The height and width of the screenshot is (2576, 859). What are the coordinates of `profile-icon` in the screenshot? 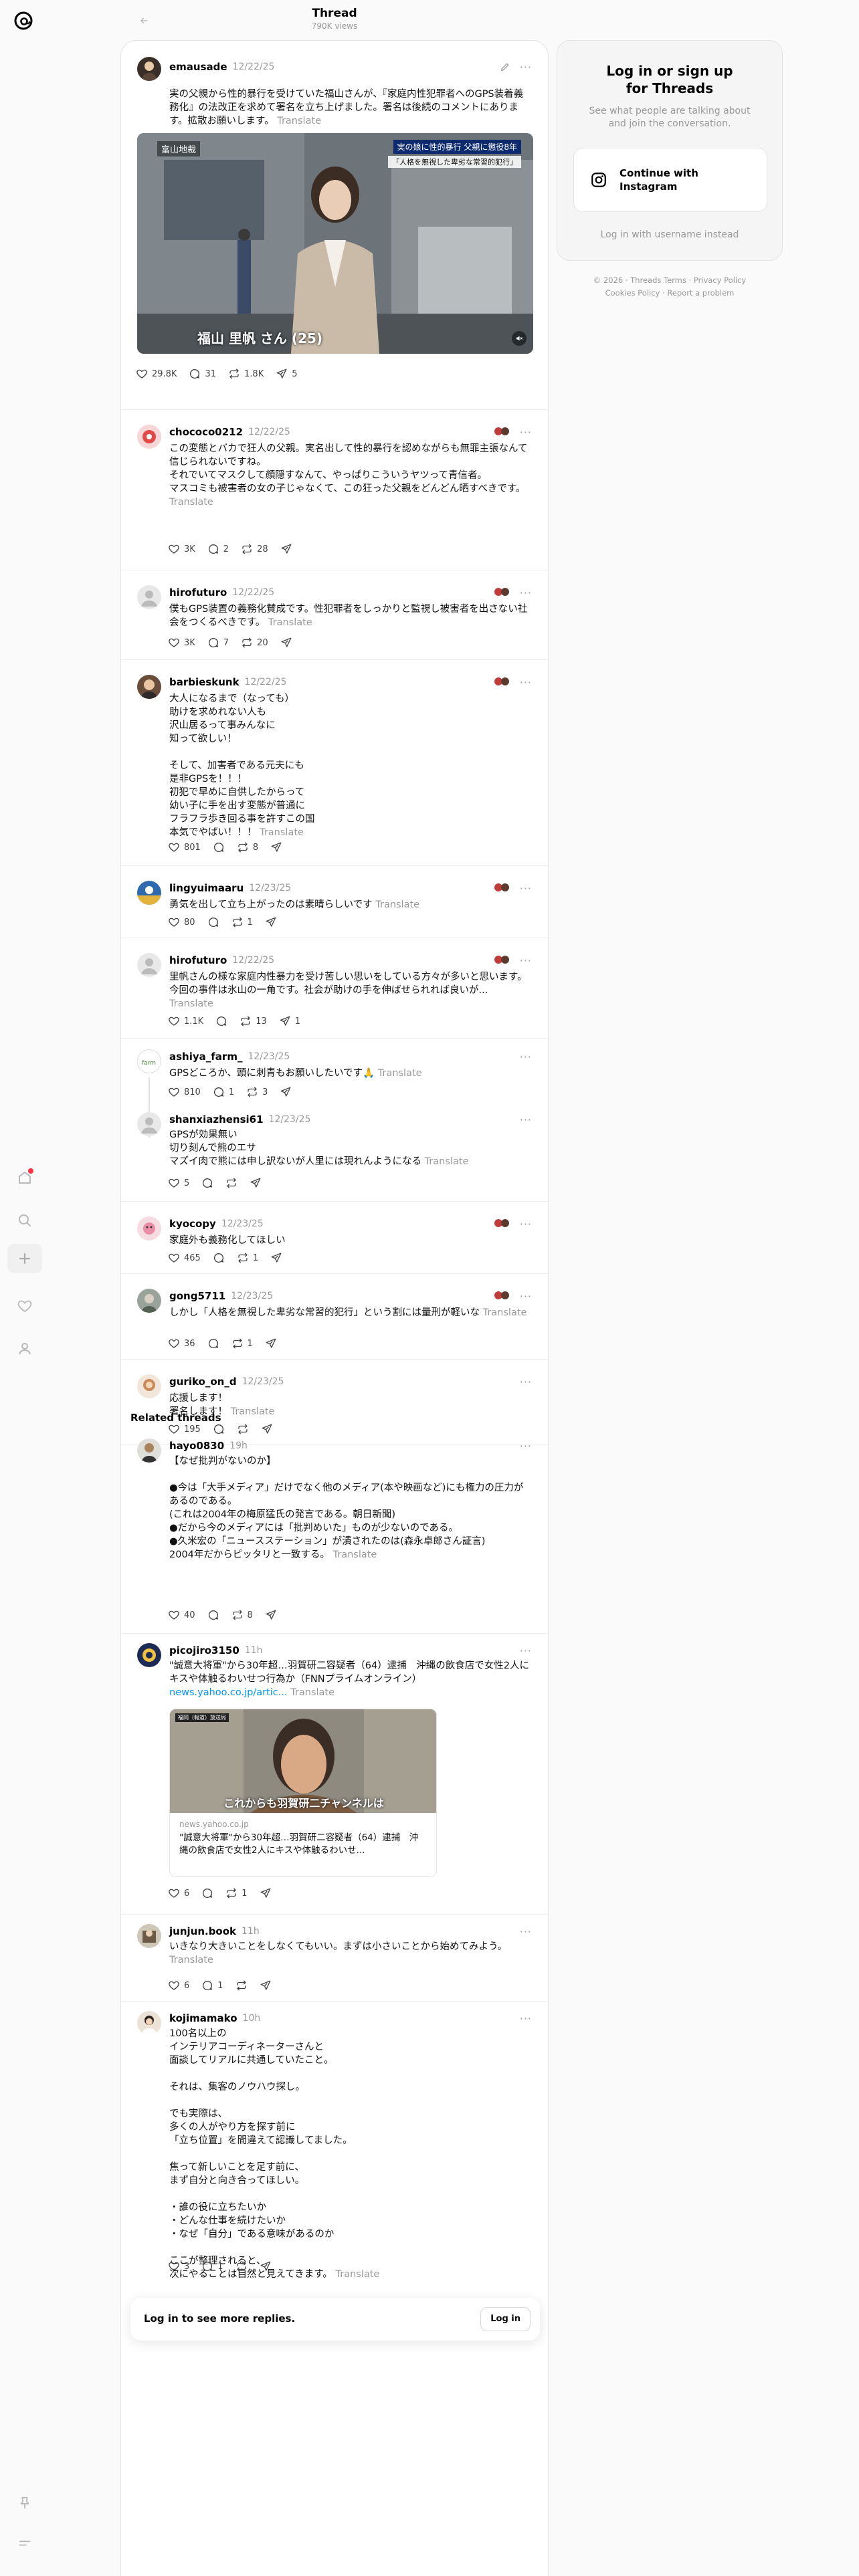 It's located at (24, 1348).